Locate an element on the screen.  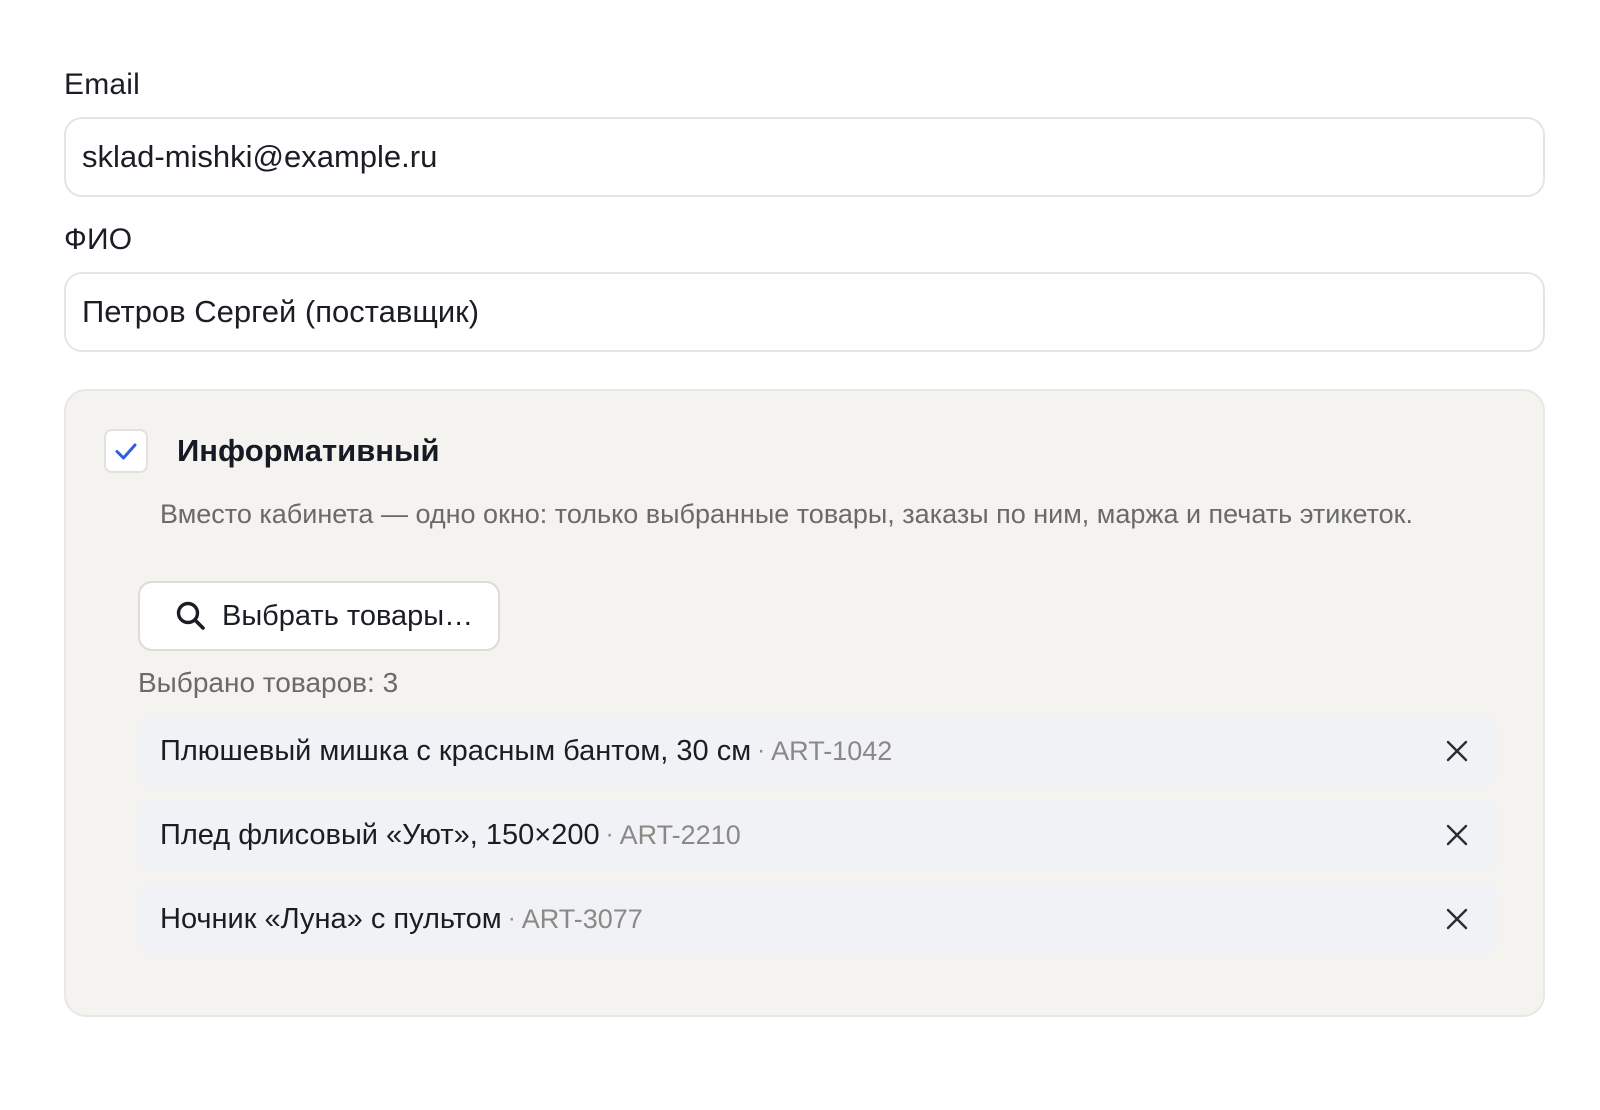
list-item: Ночник «Луна» с пультом · ART-3077 is located at coordinates (818, 919).